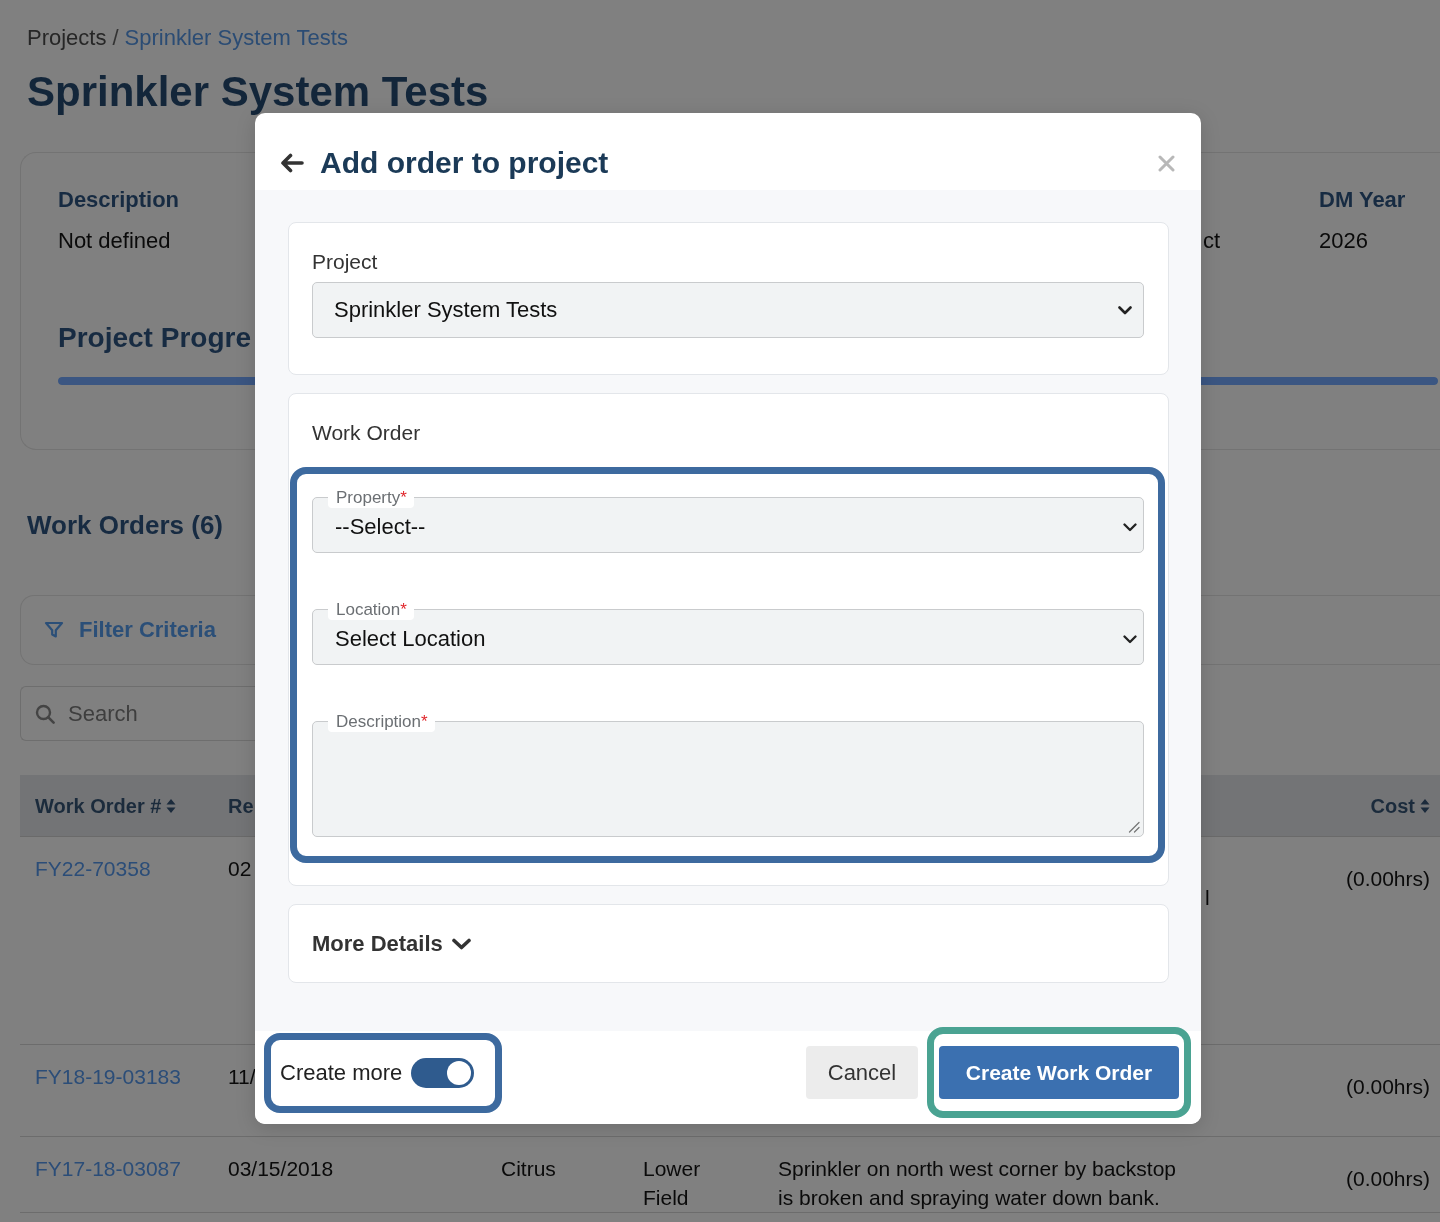  I want to click on field-label: Property*, so click(371, 498).